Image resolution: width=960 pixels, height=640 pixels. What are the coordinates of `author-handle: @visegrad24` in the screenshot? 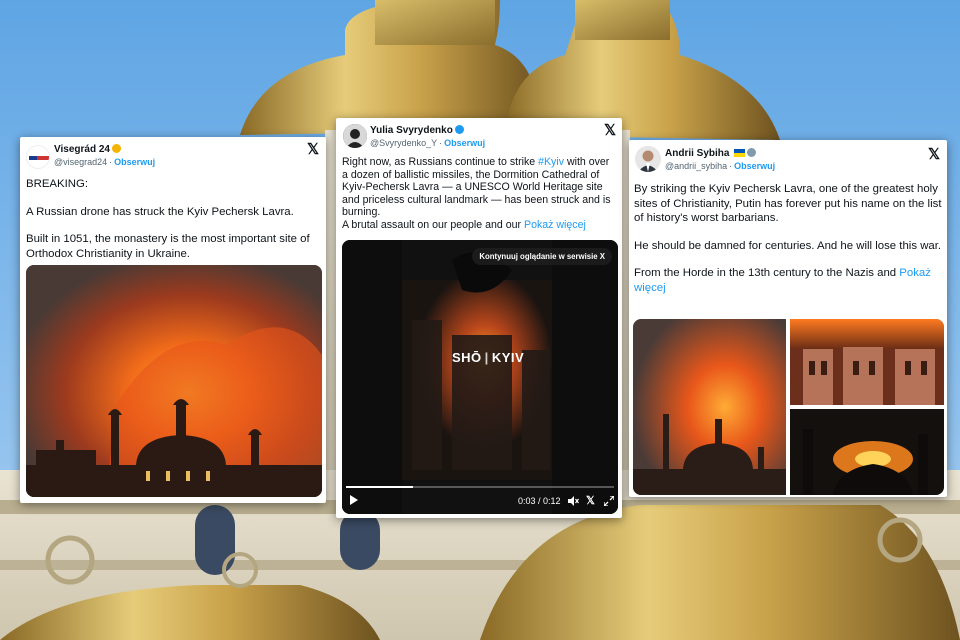 It's located at (80, 162).